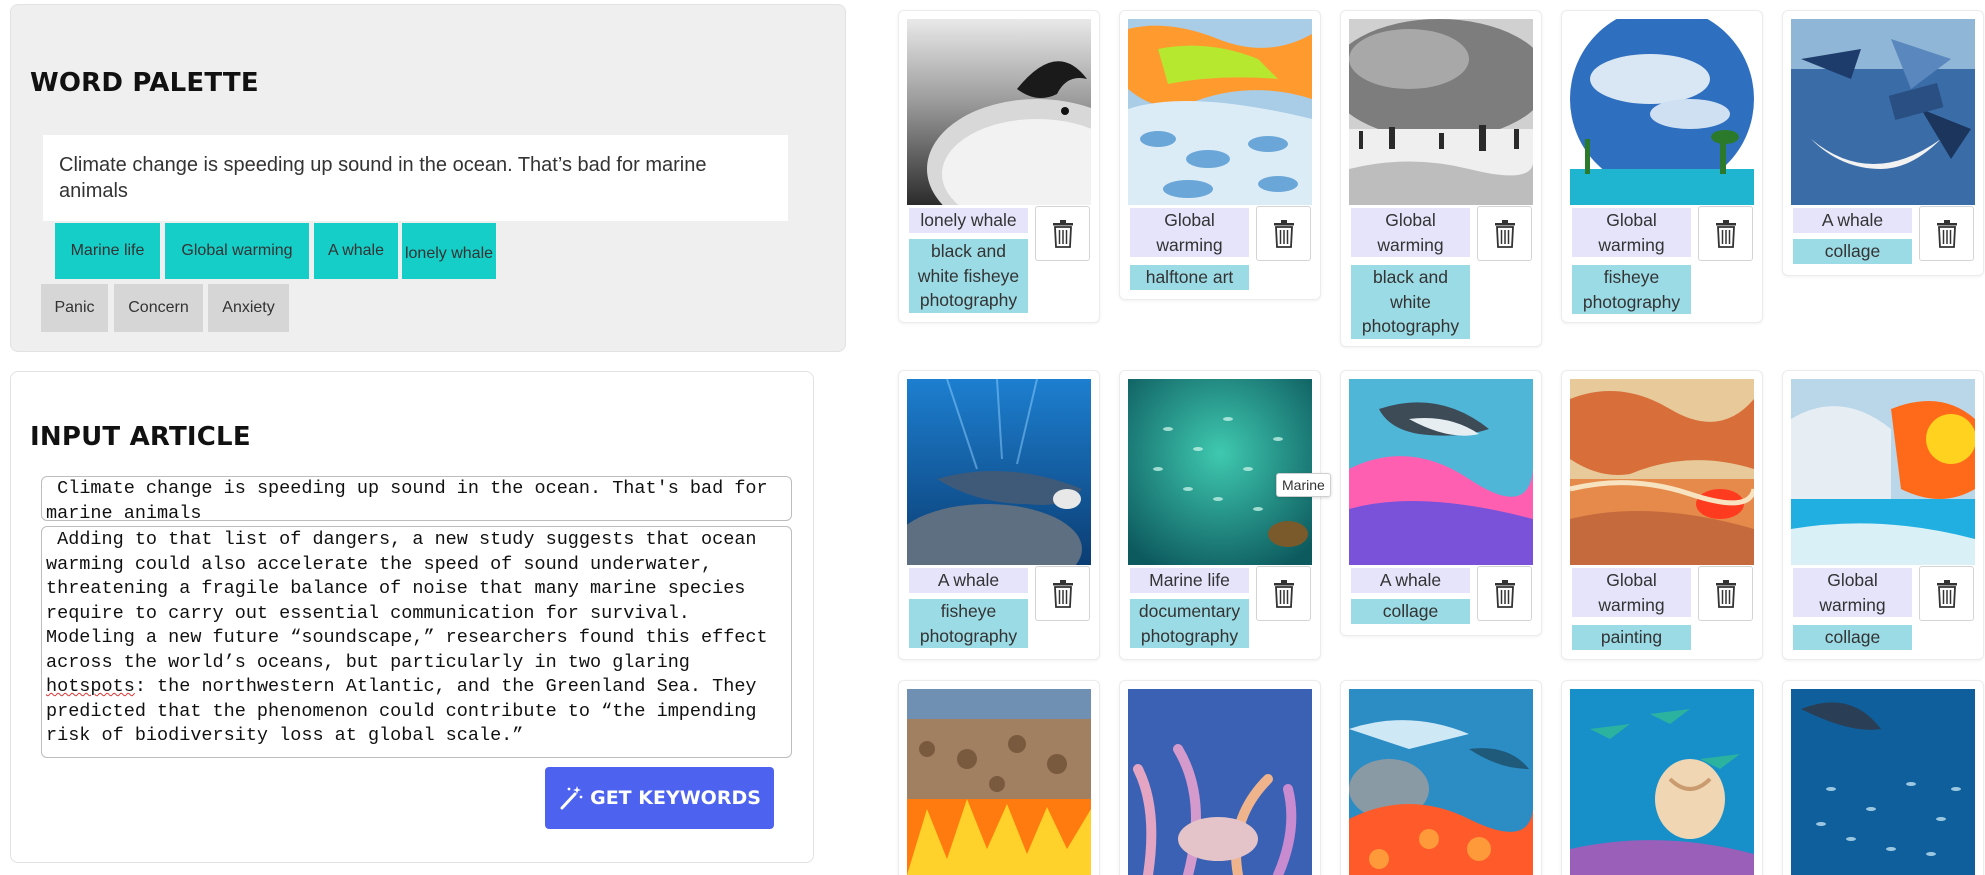 The image size is (1985, 875). I want to click on image-style-tag: documentary photography, so click(1189, 623).